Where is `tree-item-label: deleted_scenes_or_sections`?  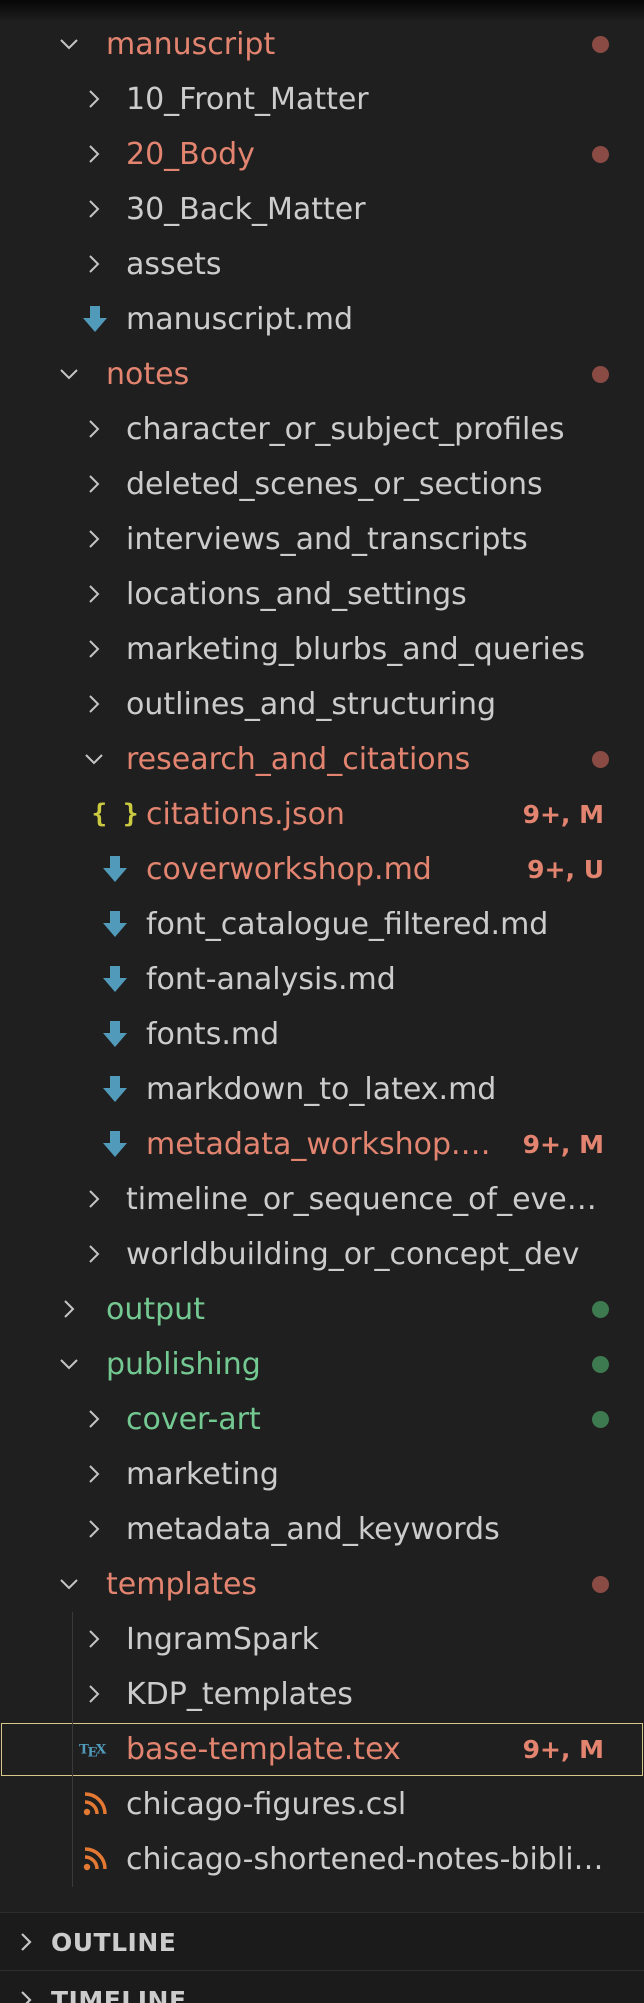 tree-item-label: deleted_scenes_or_sections is located at coordinates (334, 484).